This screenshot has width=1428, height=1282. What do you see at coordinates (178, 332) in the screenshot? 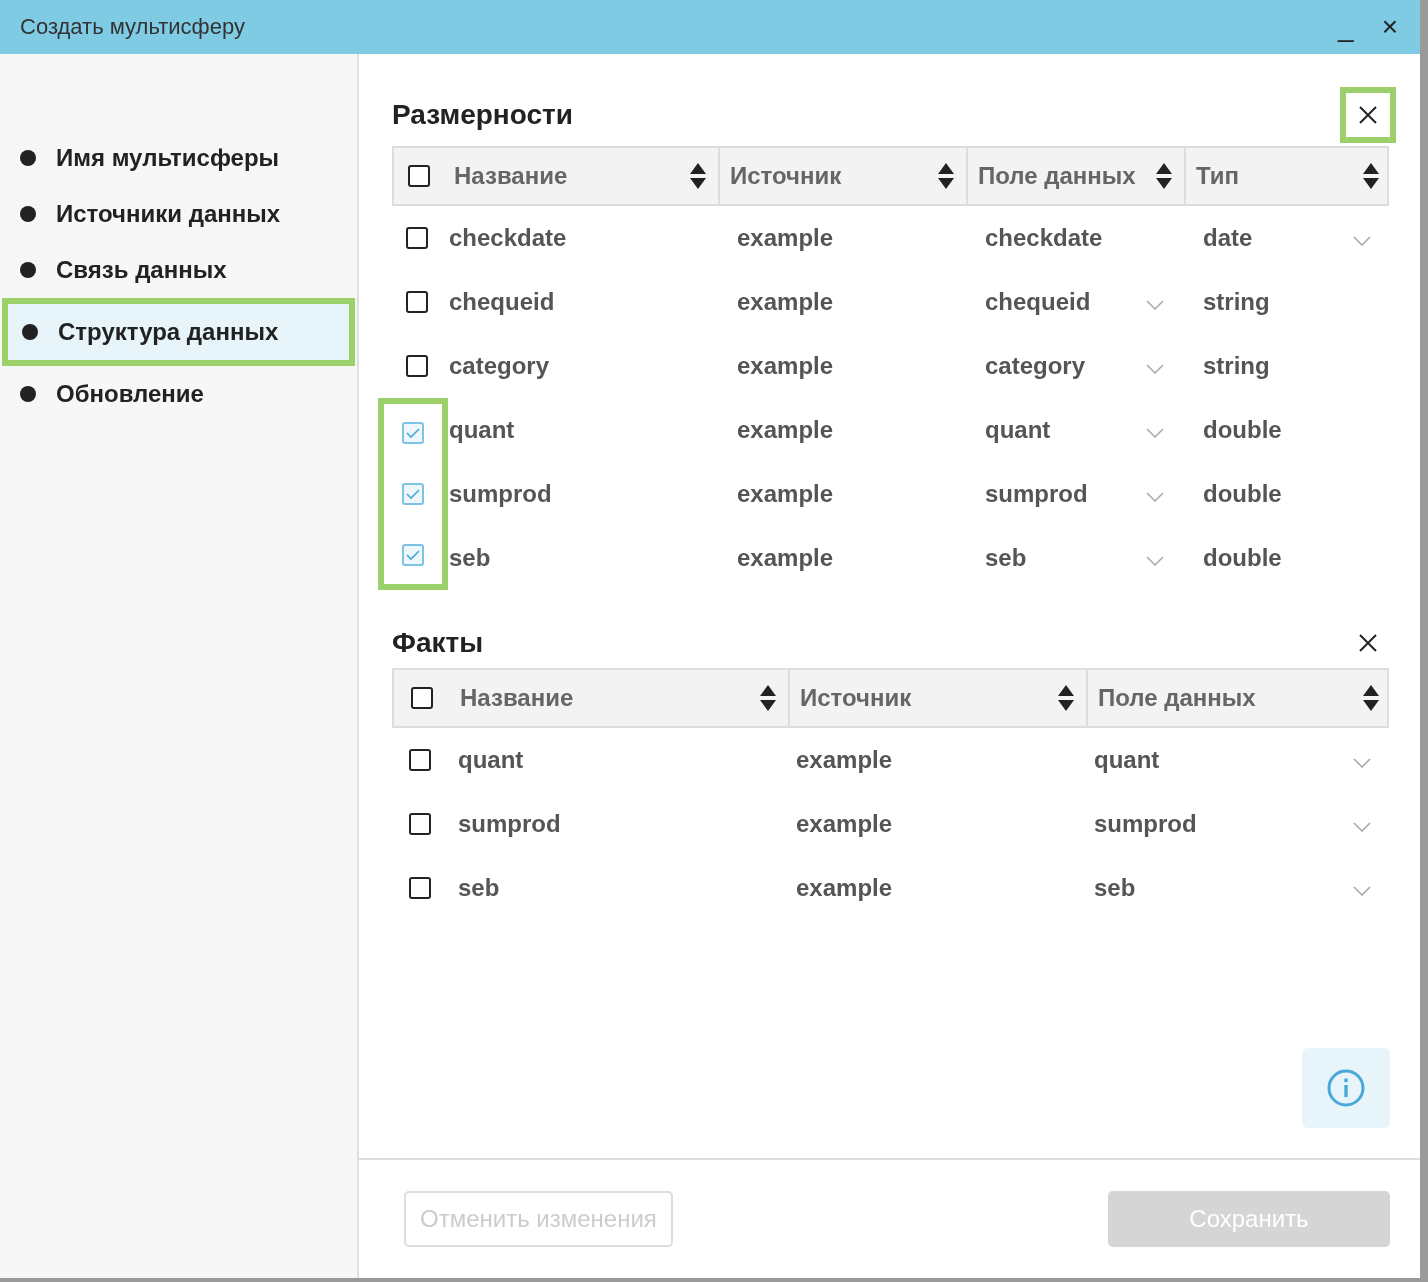
I see `nav-item: Структура данных` at bounding box center [178, 332].